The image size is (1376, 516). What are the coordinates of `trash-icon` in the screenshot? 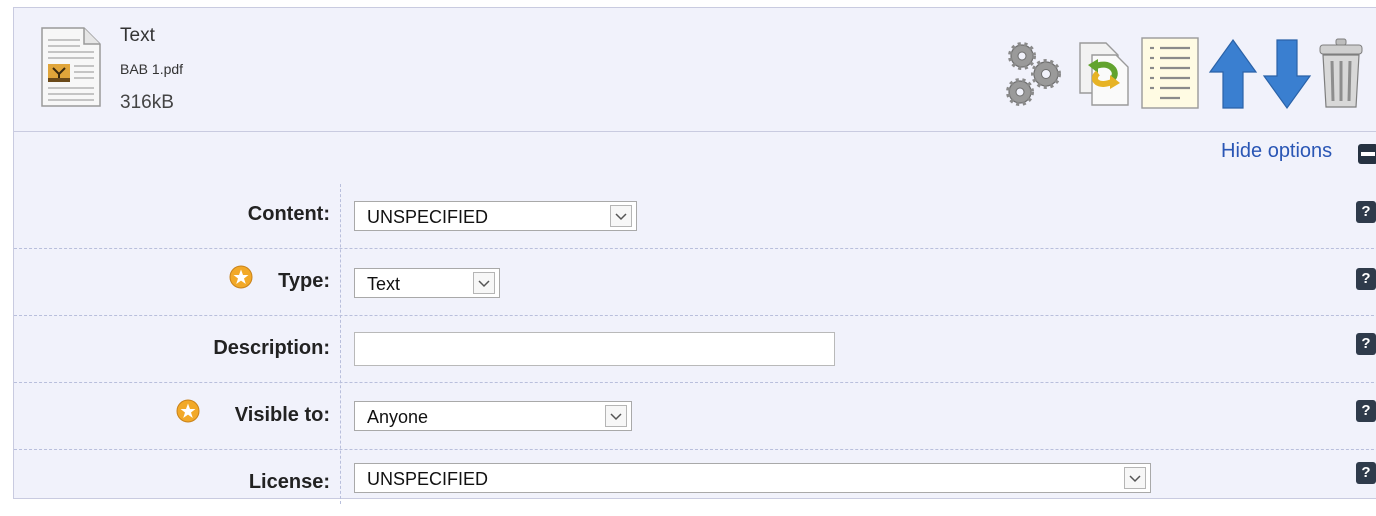 It's located at (1341, 76).